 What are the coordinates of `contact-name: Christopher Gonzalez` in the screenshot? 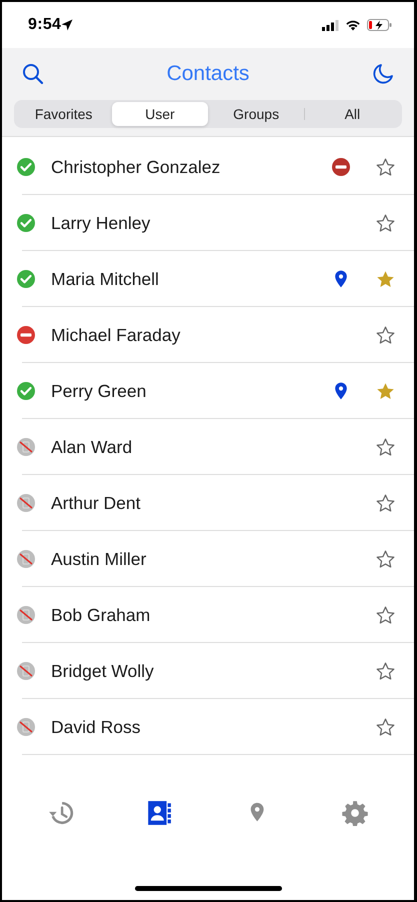 It's located at (136, 167).